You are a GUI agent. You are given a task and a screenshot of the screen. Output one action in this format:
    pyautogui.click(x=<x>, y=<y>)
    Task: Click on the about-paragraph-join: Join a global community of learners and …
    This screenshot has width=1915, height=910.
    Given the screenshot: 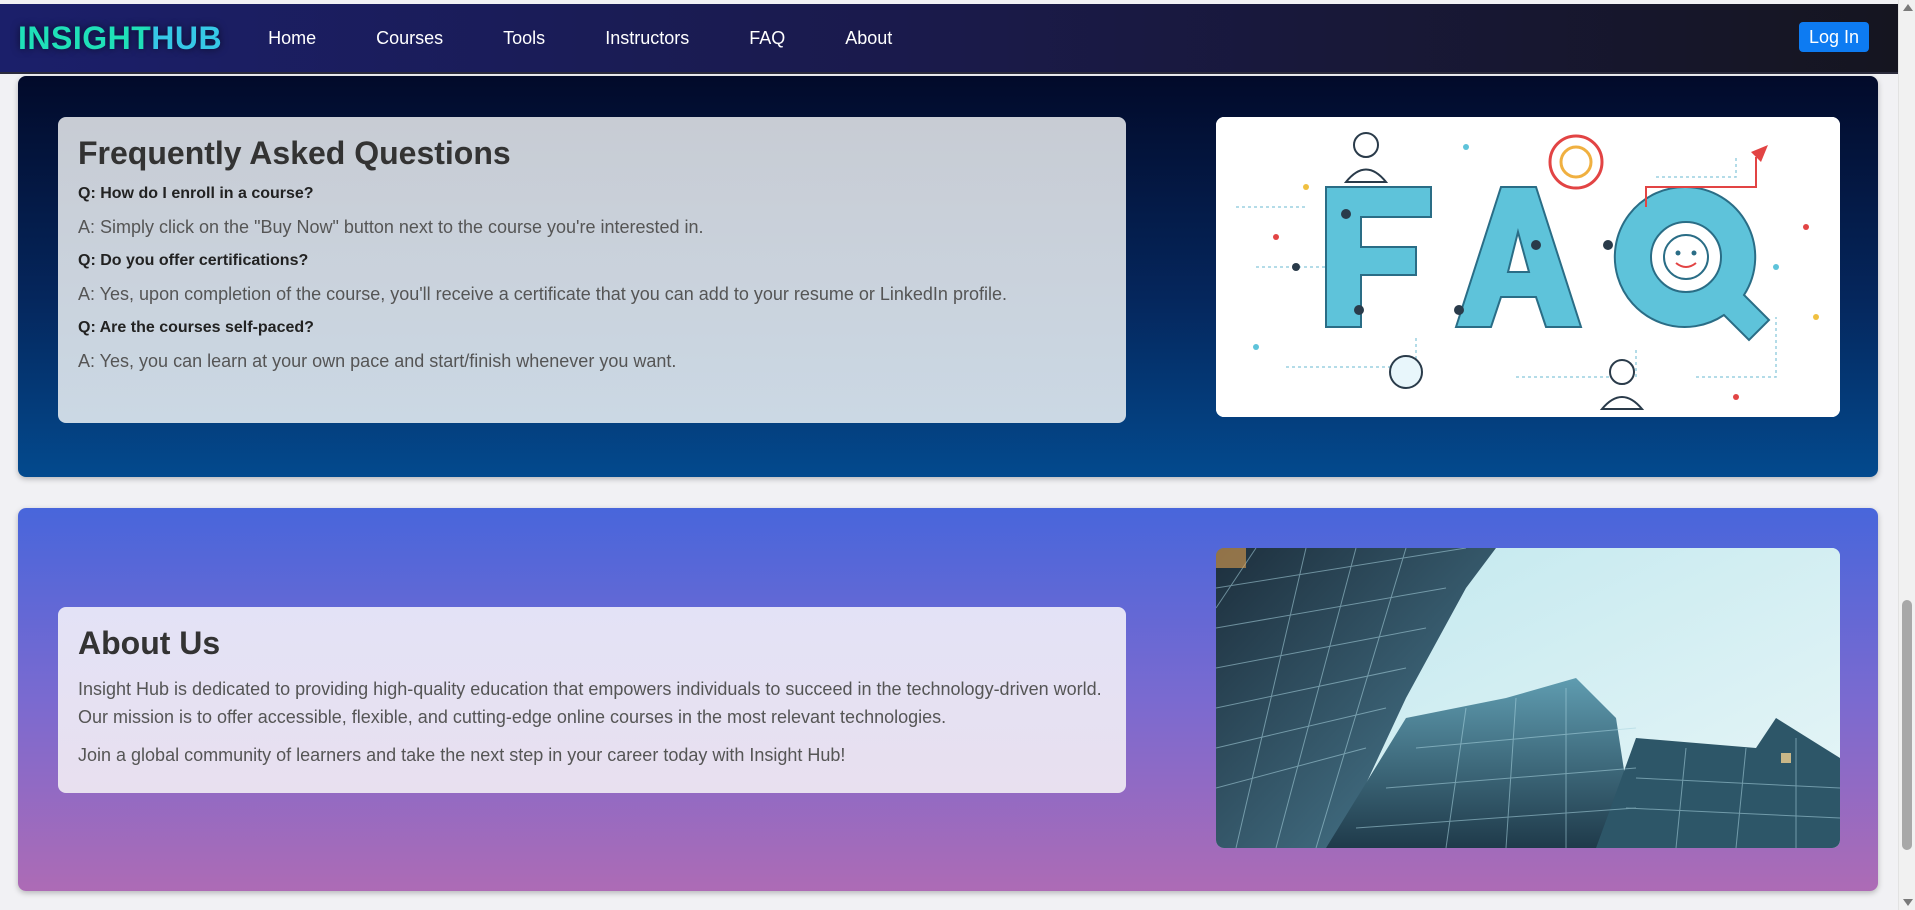 What is the action you would take?
    pyautogui.click(x=462, y=755)
    